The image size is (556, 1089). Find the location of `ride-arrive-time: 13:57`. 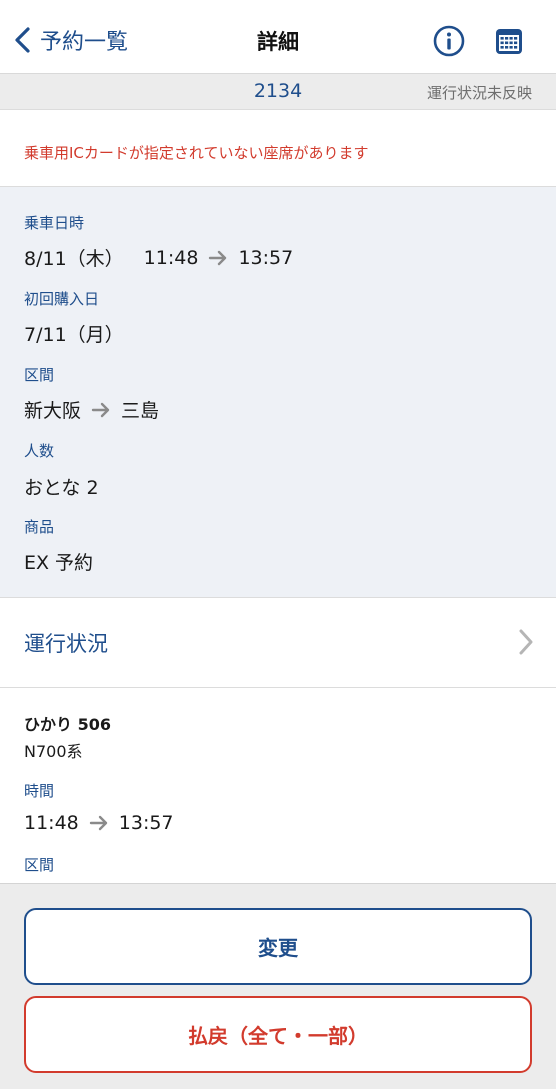

ride-arrive-time: 13:57 is located at coordinates (266, 257).